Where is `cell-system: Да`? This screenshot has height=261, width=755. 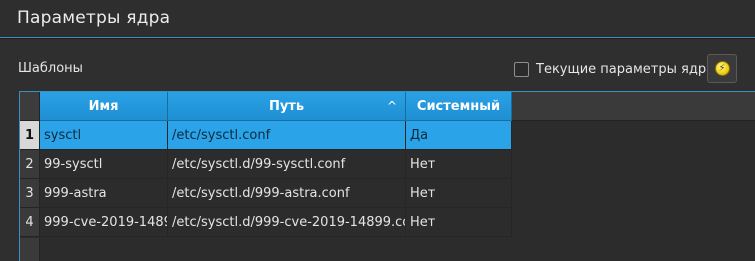
cell-system: Да is located at coordinates (459, 135).